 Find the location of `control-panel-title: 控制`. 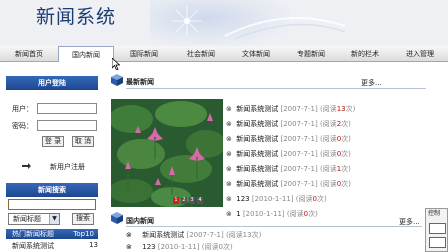

control-panel-title: 控制 is located at coordinates (434, 213).